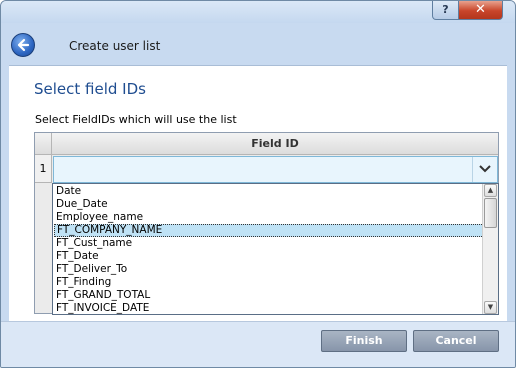  What do you see at coordinates (275, 169) in the screenshot?
I see `field-id-combo` at bounding box center [275, 169].